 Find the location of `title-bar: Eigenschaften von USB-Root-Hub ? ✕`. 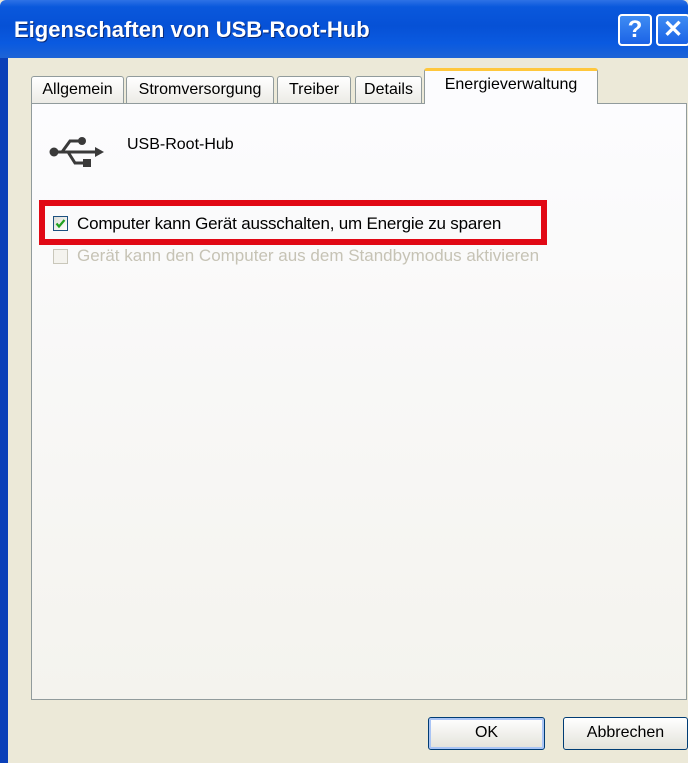

title-bar: Eigenschaften von USB-Root-Hub ? ✕ is located at coordinates (344, 29).